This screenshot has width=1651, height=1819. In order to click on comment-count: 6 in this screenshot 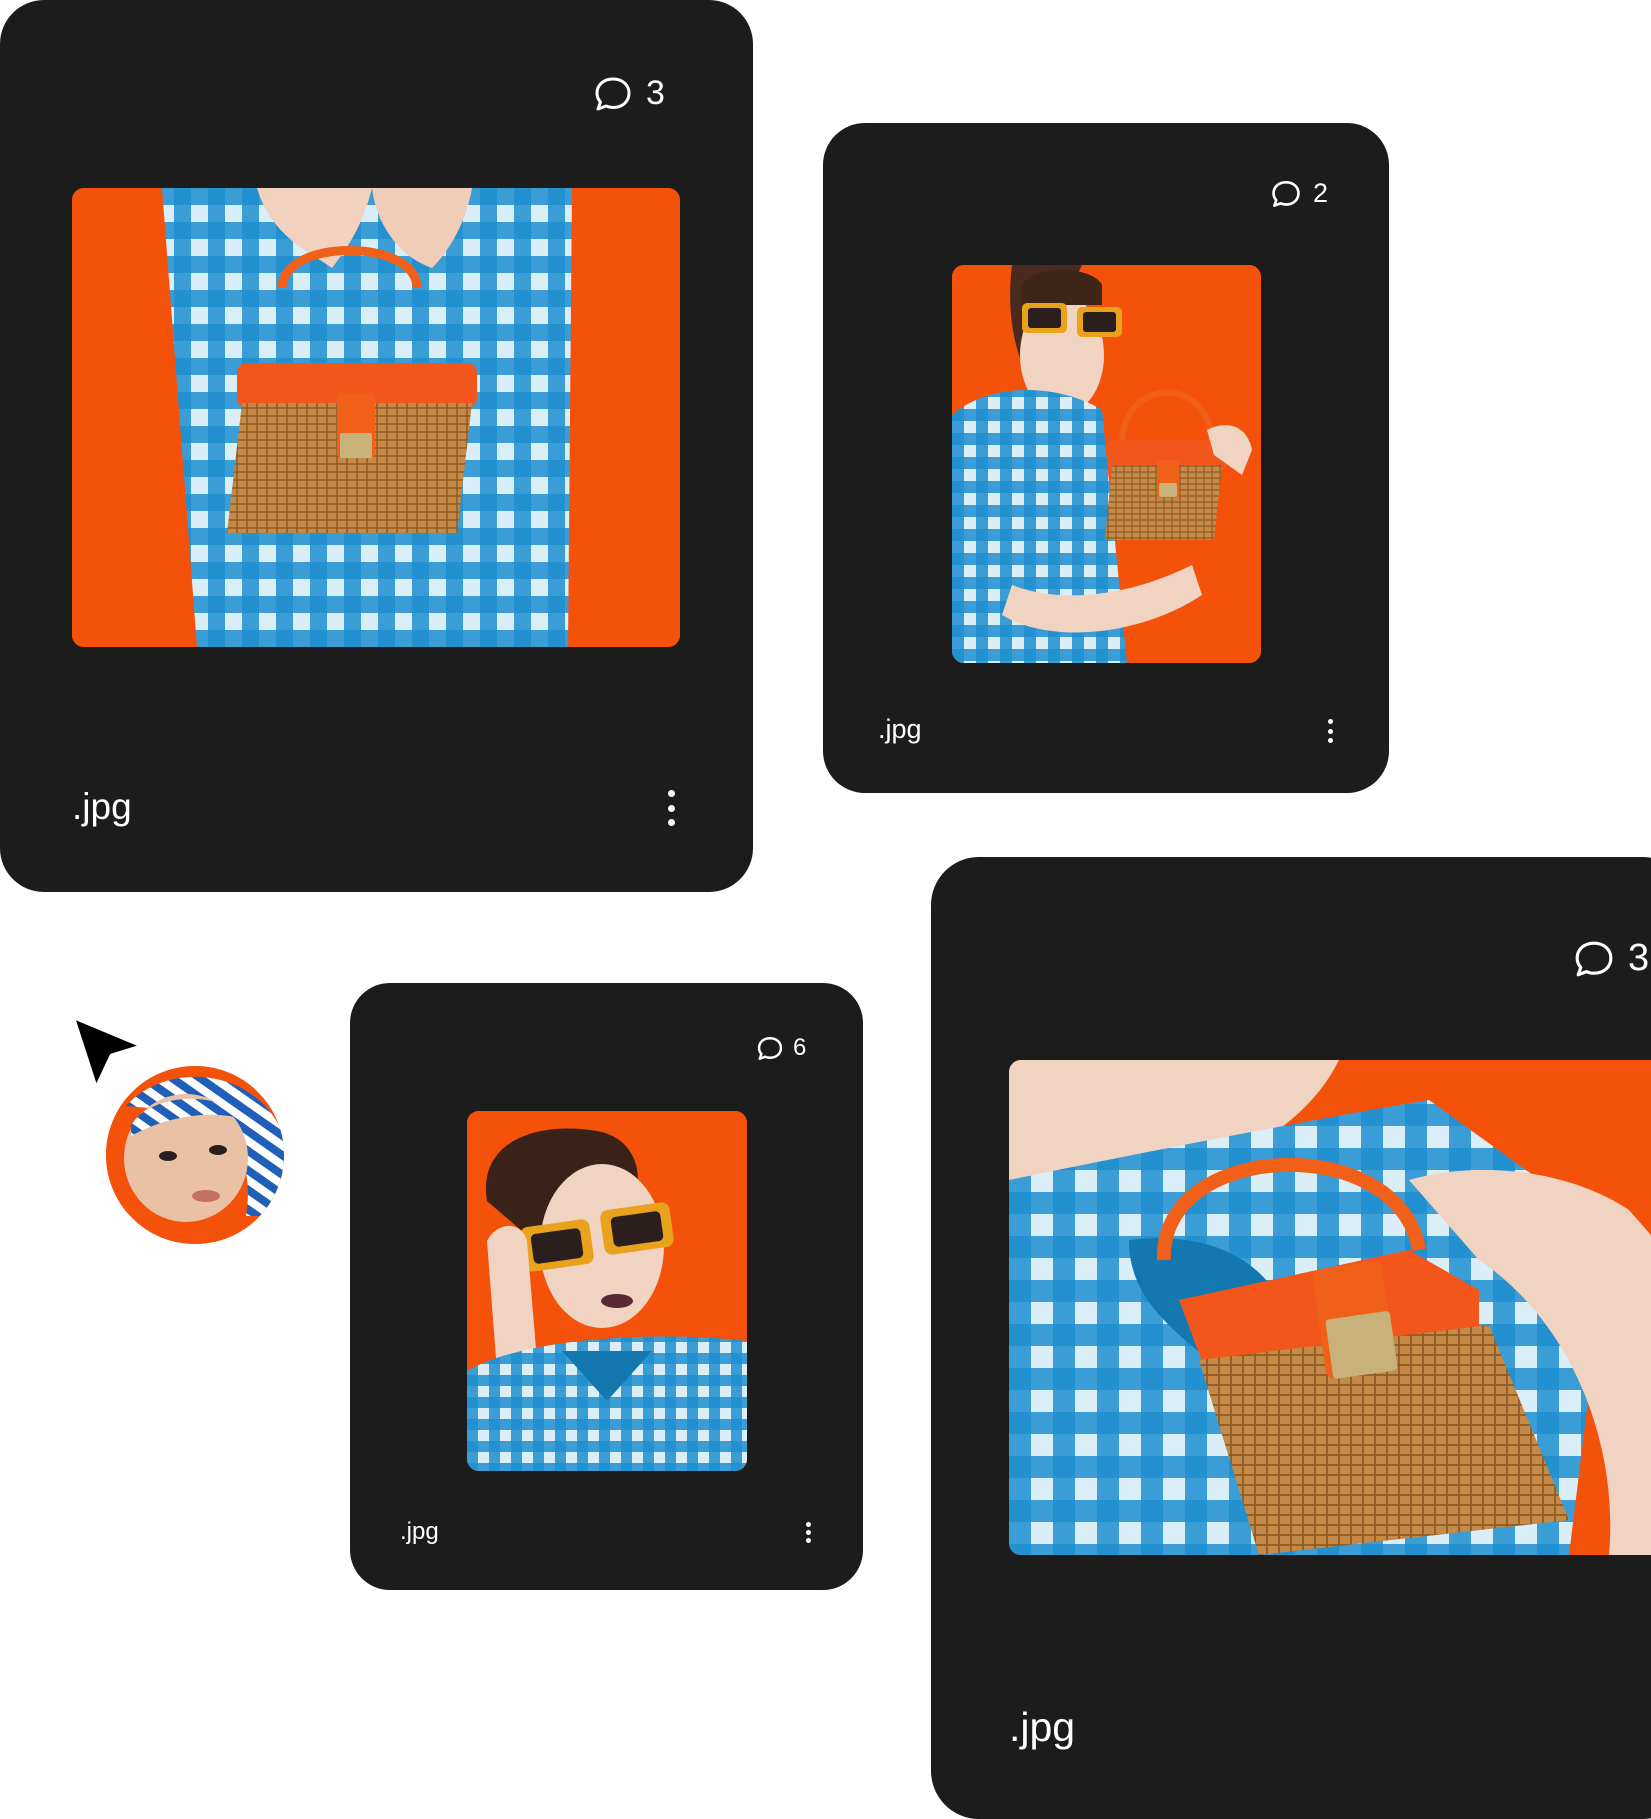, I will do `click(781, 1048)`.